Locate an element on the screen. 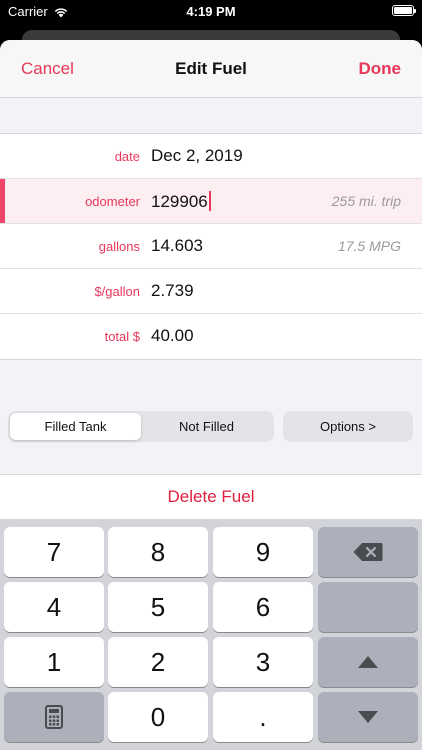  key-7: 7 is located at coordinates (54, 552).